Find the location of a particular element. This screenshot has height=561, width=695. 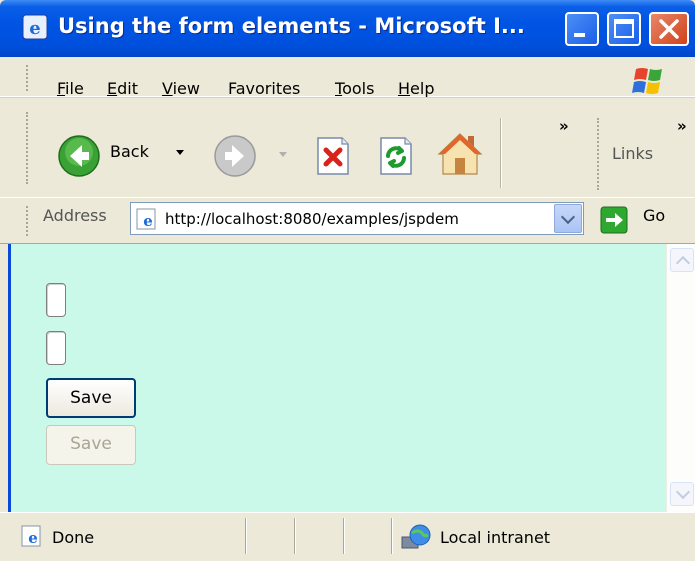

menu-view: View is located at coordinates (181, 88).